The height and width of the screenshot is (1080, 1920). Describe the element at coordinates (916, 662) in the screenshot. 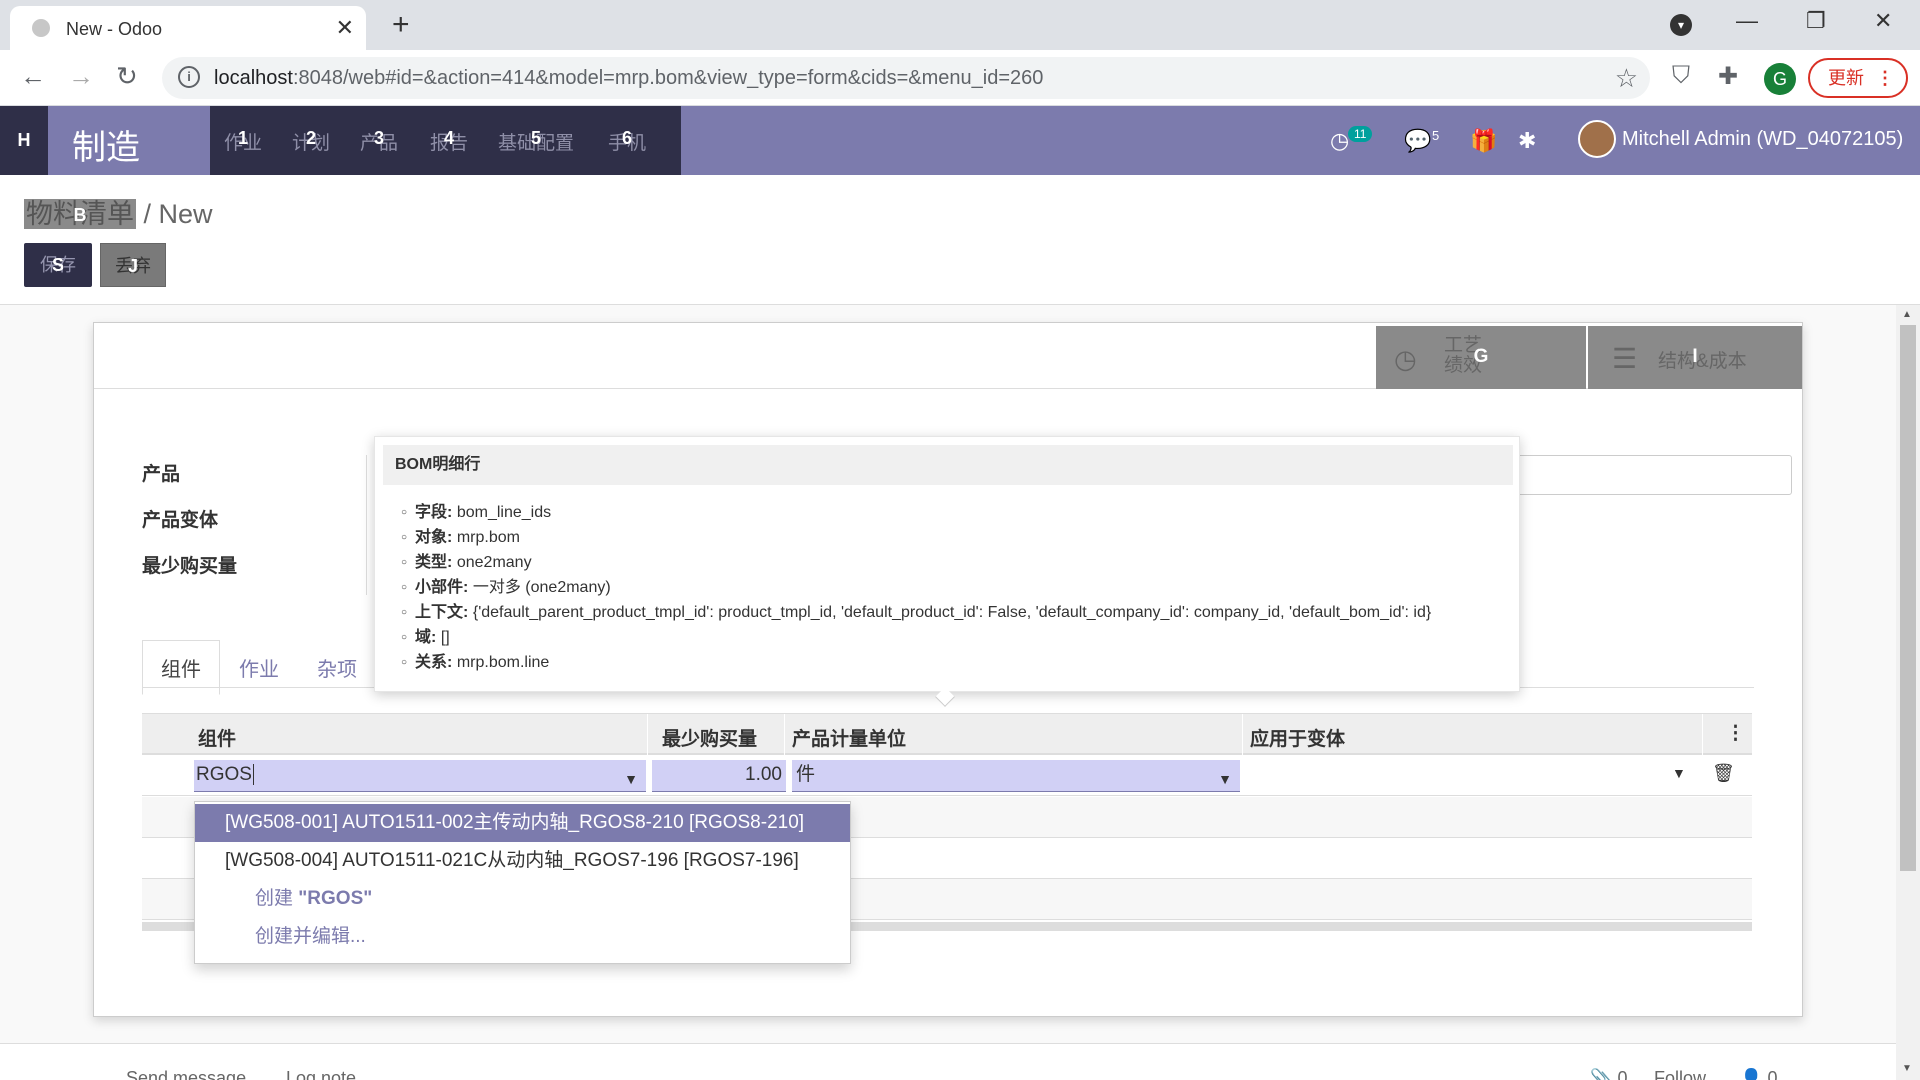

I see `tooltip-row: 关系: mrp.bom.line` at that location.